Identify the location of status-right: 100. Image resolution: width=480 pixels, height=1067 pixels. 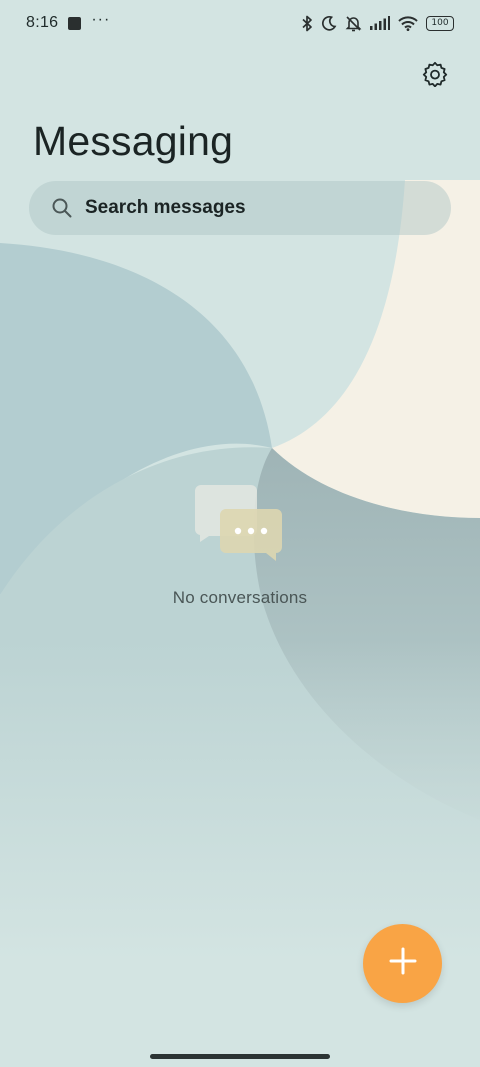
(377, 23).